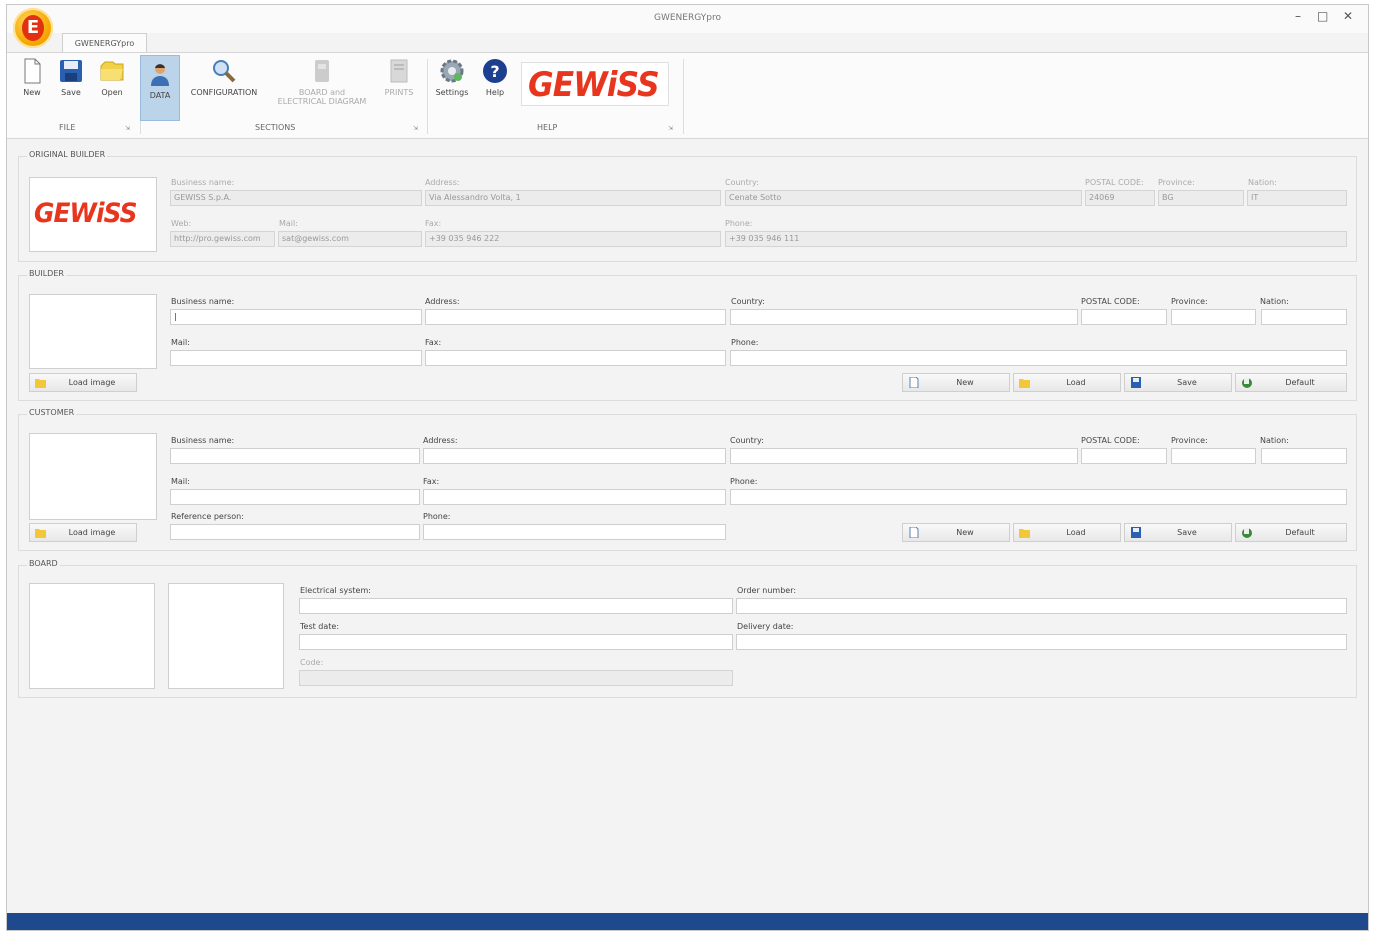 This screenshot has height=931, width=1375. I want to click on settings-button: Settings, so click(452, 77).